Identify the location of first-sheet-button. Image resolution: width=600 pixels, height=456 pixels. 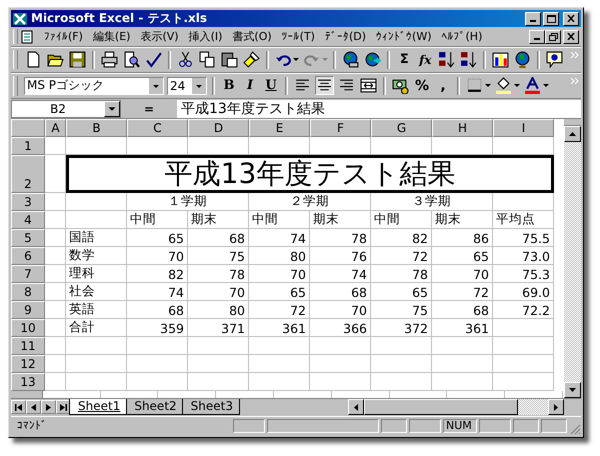
(18, 407).